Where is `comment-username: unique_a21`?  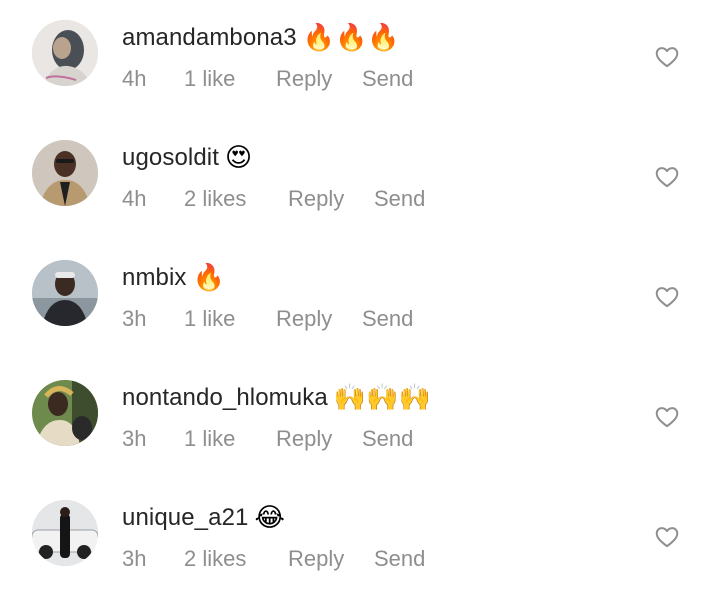 comment-username: unique_a21 is located at coordinates (185, 518).